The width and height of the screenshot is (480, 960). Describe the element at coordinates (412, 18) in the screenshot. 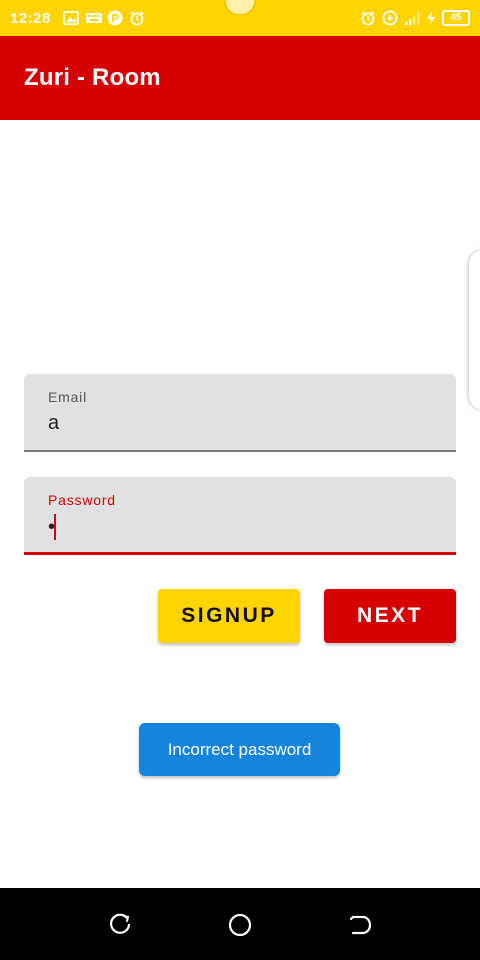

I see `signal-icon` at that location.